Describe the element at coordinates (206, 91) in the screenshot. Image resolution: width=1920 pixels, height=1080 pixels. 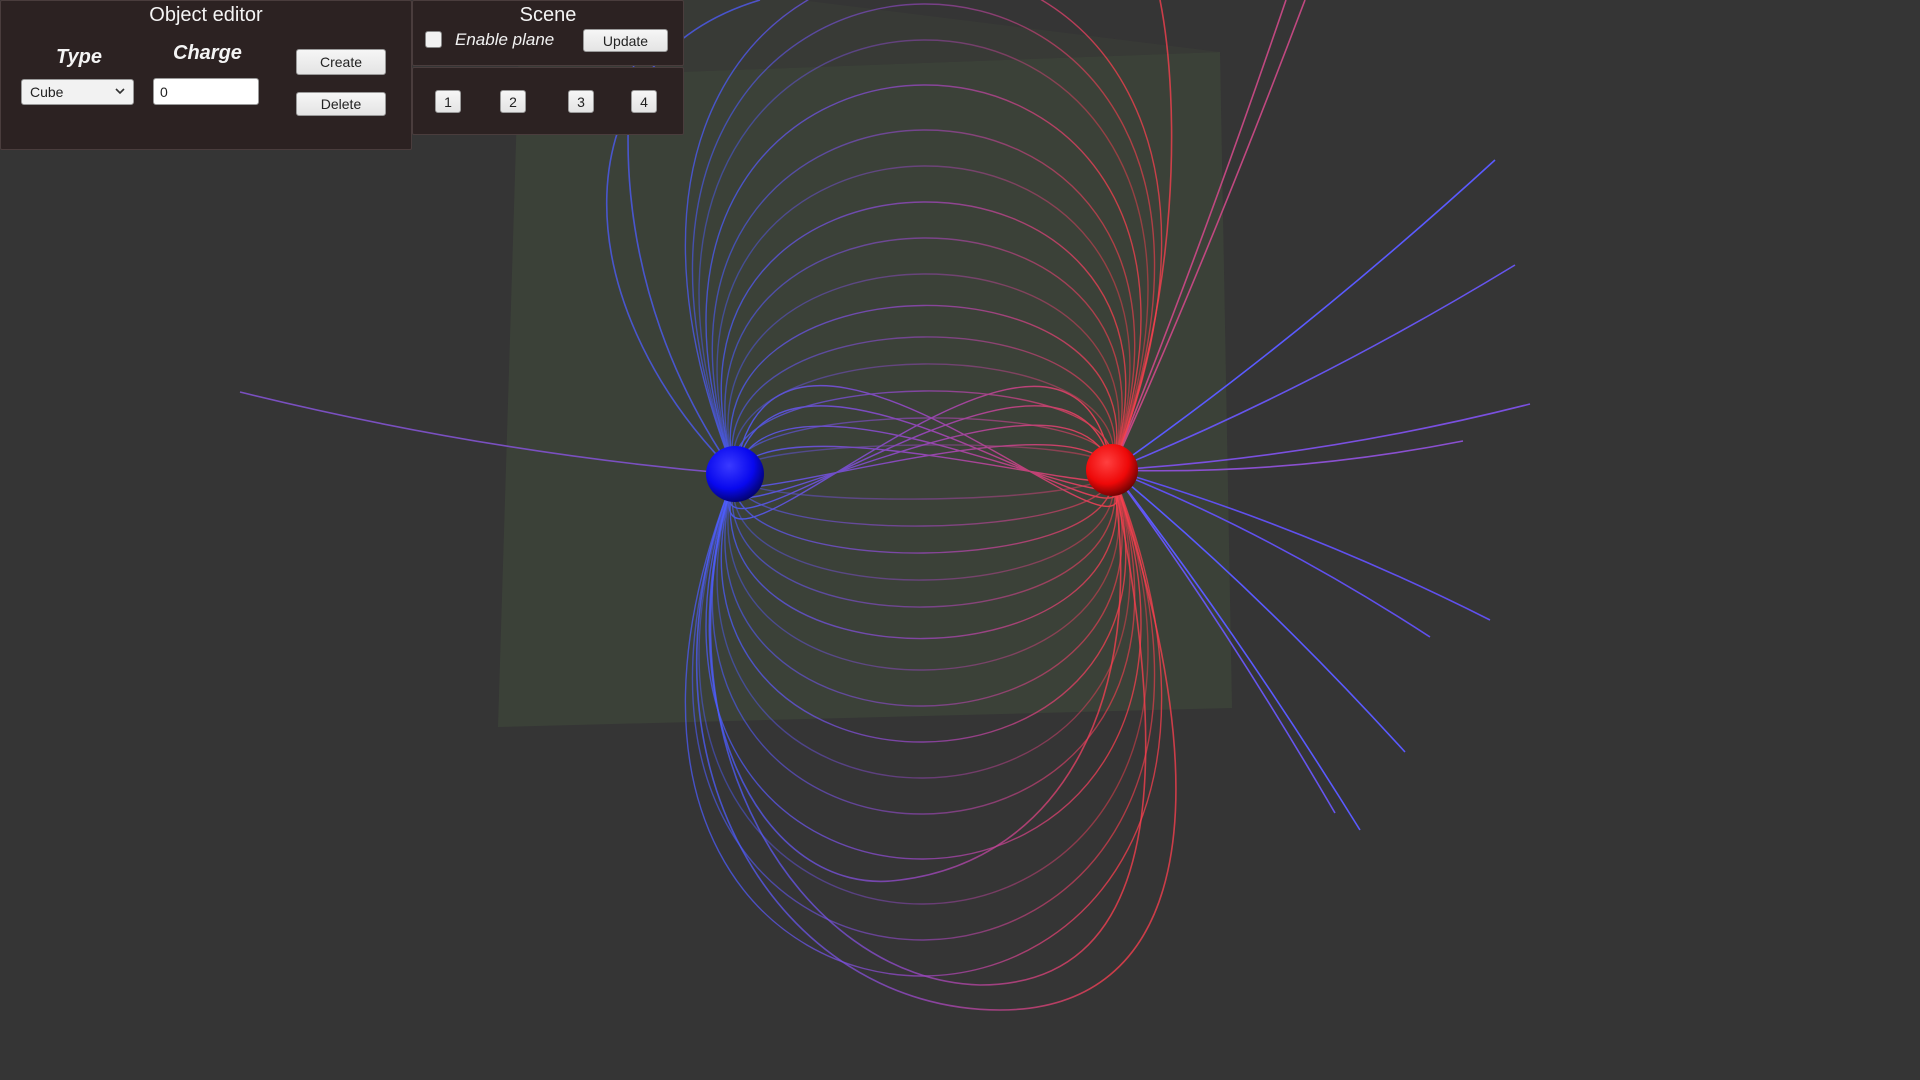
I see `charge-input: 0` at that location.